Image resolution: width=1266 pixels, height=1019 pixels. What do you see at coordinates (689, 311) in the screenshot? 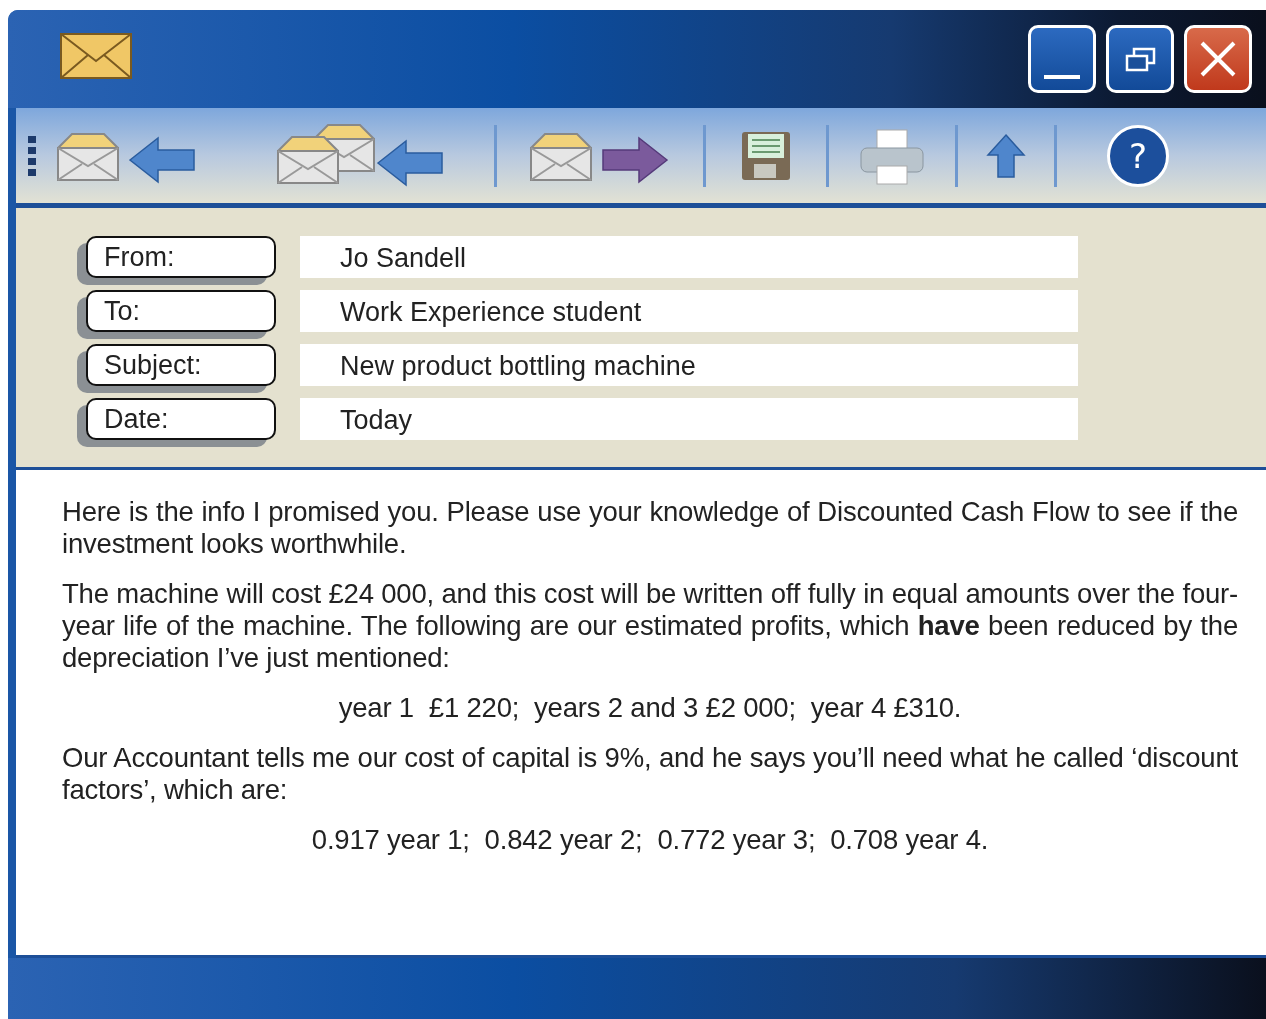
I see `field-value: Work Experience student` at bounding box center [689, 311].